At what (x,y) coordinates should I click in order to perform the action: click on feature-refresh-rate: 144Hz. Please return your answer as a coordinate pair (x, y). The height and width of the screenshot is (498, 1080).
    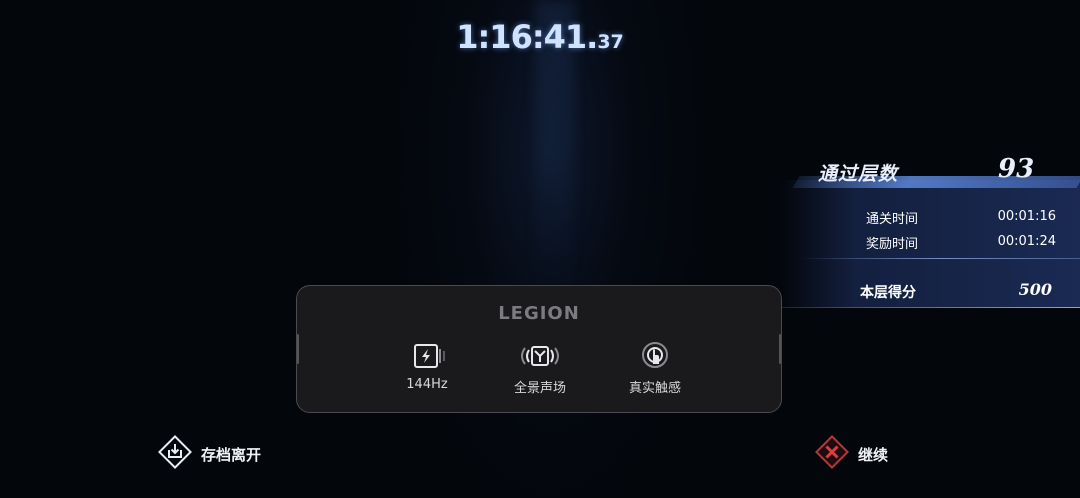
    Looking at the image, I should click on (427, 367).